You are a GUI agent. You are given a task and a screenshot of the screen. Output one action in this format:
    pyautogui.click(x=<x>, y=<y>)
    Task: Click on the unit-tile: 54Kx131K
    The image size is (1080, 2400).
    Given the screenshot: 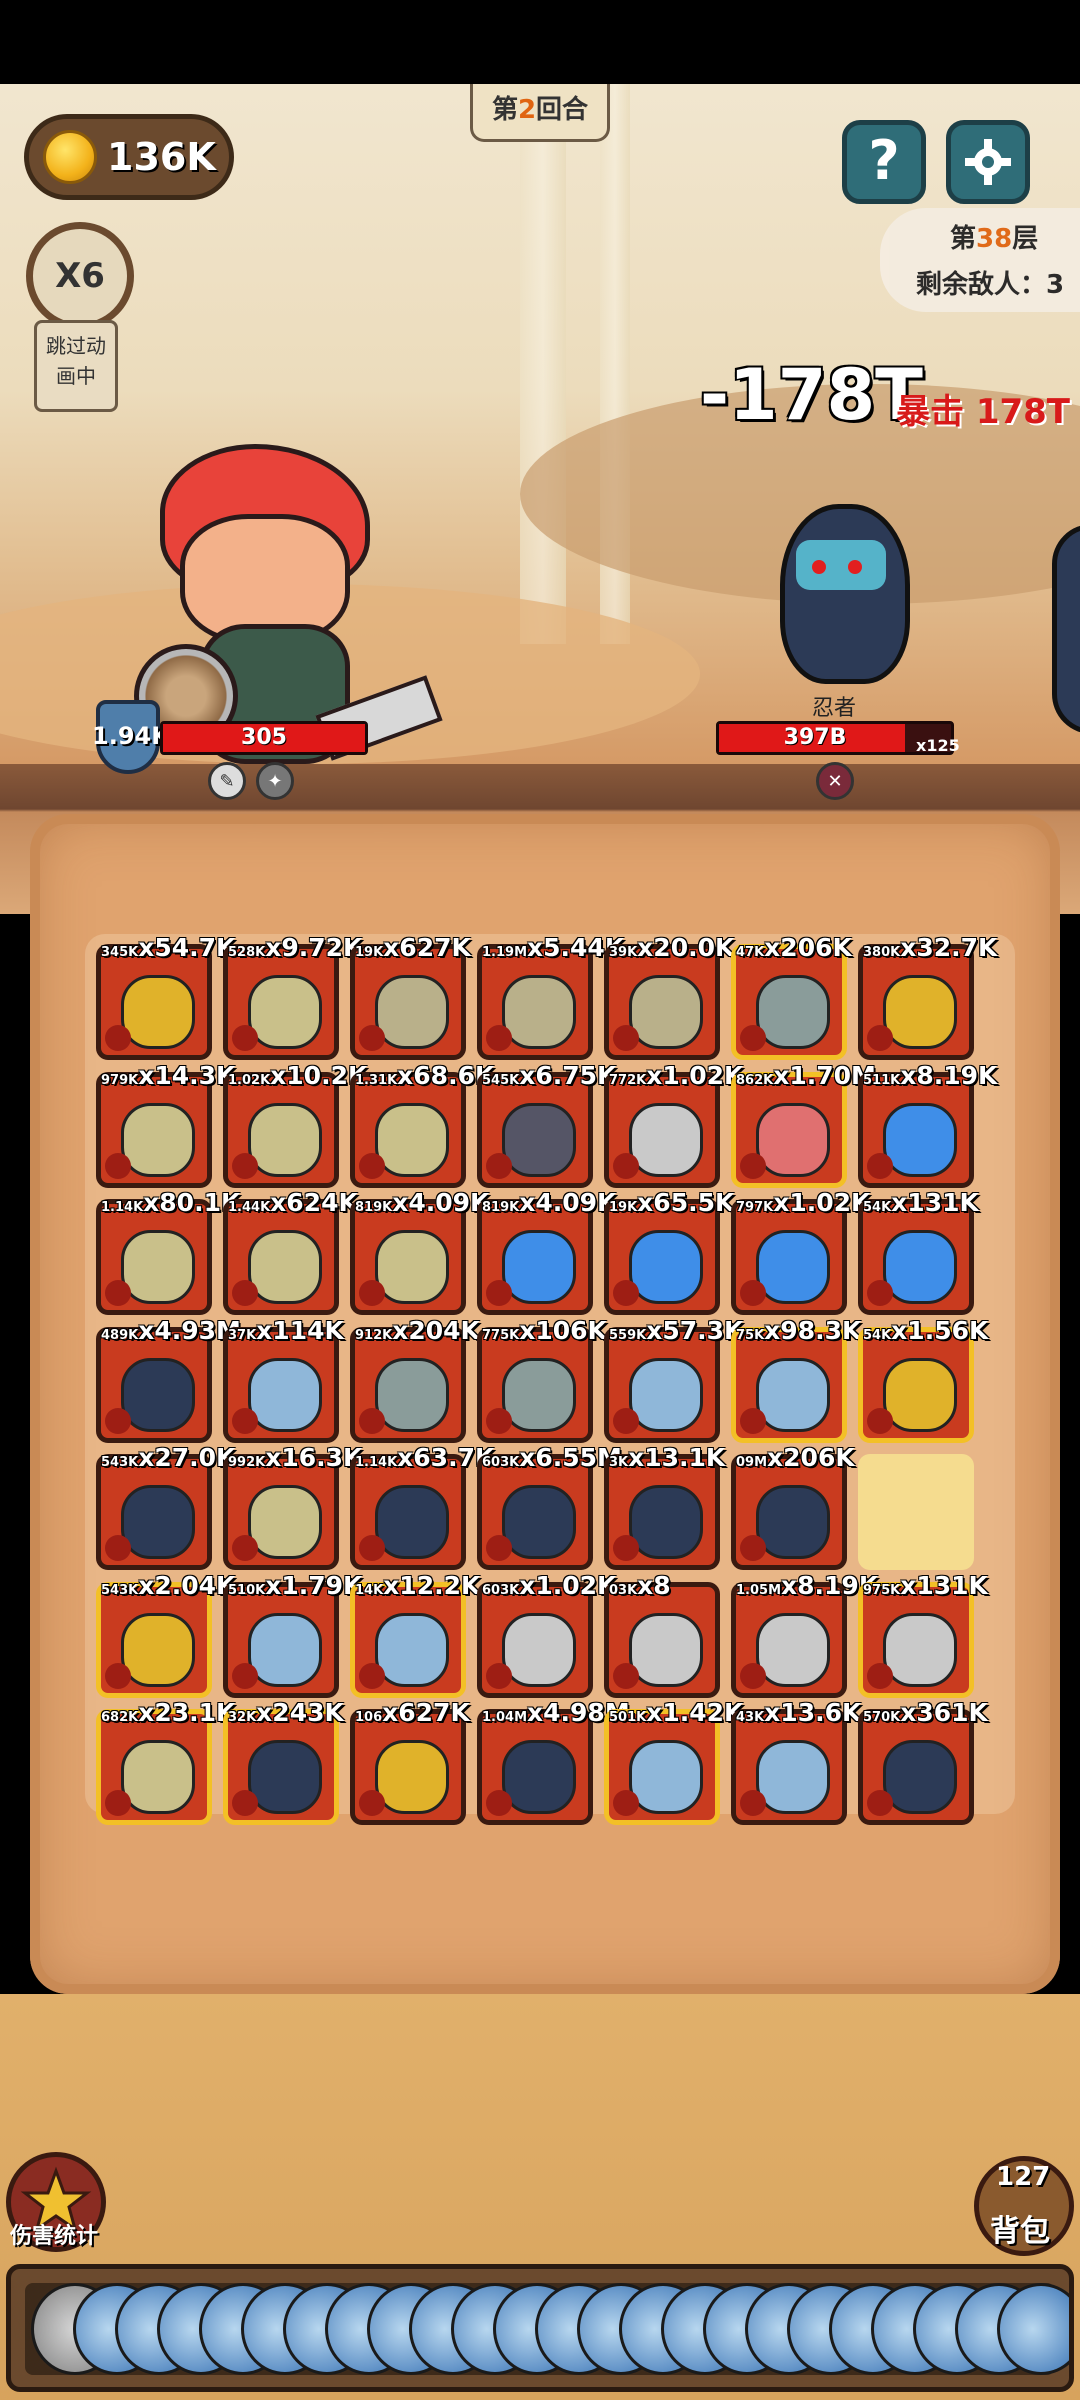 What is the action you would take?
    pyautogui.click(x=918, y=1251)
    